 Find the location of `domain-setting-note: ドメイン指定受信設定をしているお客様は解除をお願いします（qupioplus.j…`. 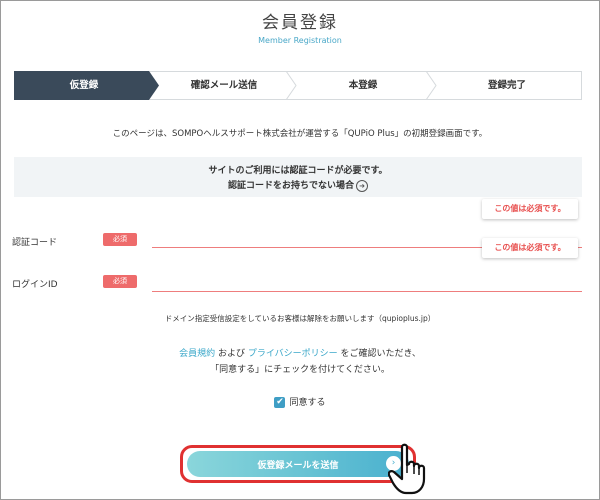

domain-setting-note: ドメイン指定受信設定をしているお客様は解除をお願いします（qupioplus.j… is located at coordinates (300, 318).